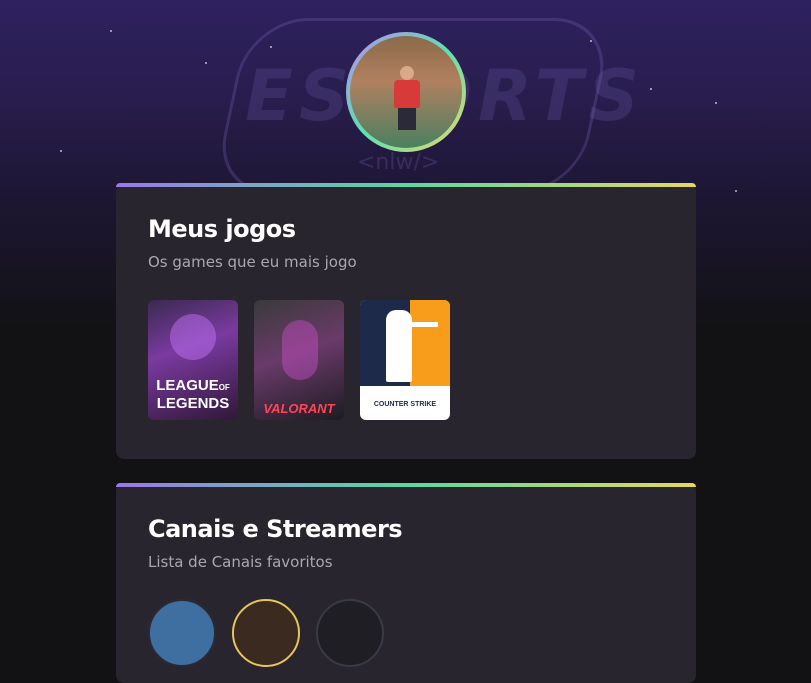 The height and width of the screenshot is (683, 811). I want to click on background-logo-subtitle: <nlw/>, so click(398, 162).